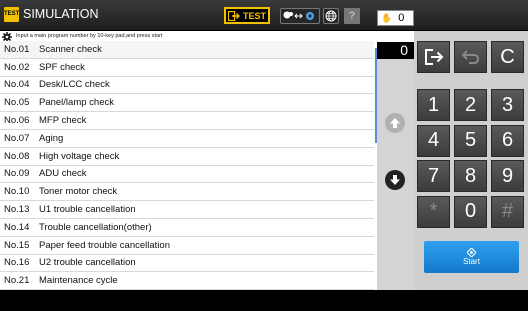 Image resolution: width=528 pixels, height=311 pixels. What do you see at coordinates (187, 192) in the screenshot?
I see `list-item: No.10 Toner motor check` at bounding box center [187, 192].